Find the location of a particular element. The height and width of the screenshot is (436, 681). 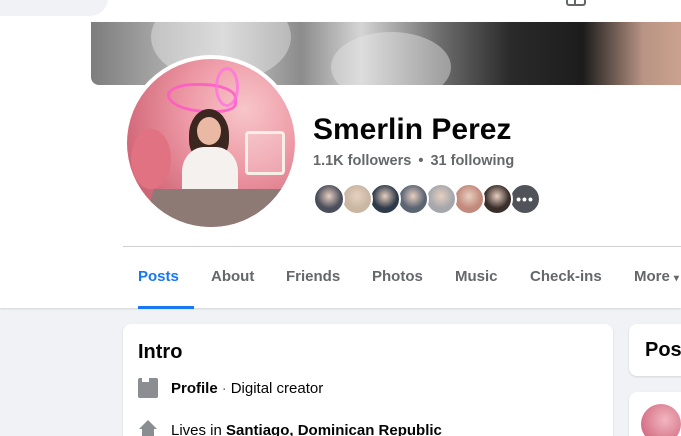

intro-location-link: Santiago, Dominican Republic is located at coordinates (334, 429).